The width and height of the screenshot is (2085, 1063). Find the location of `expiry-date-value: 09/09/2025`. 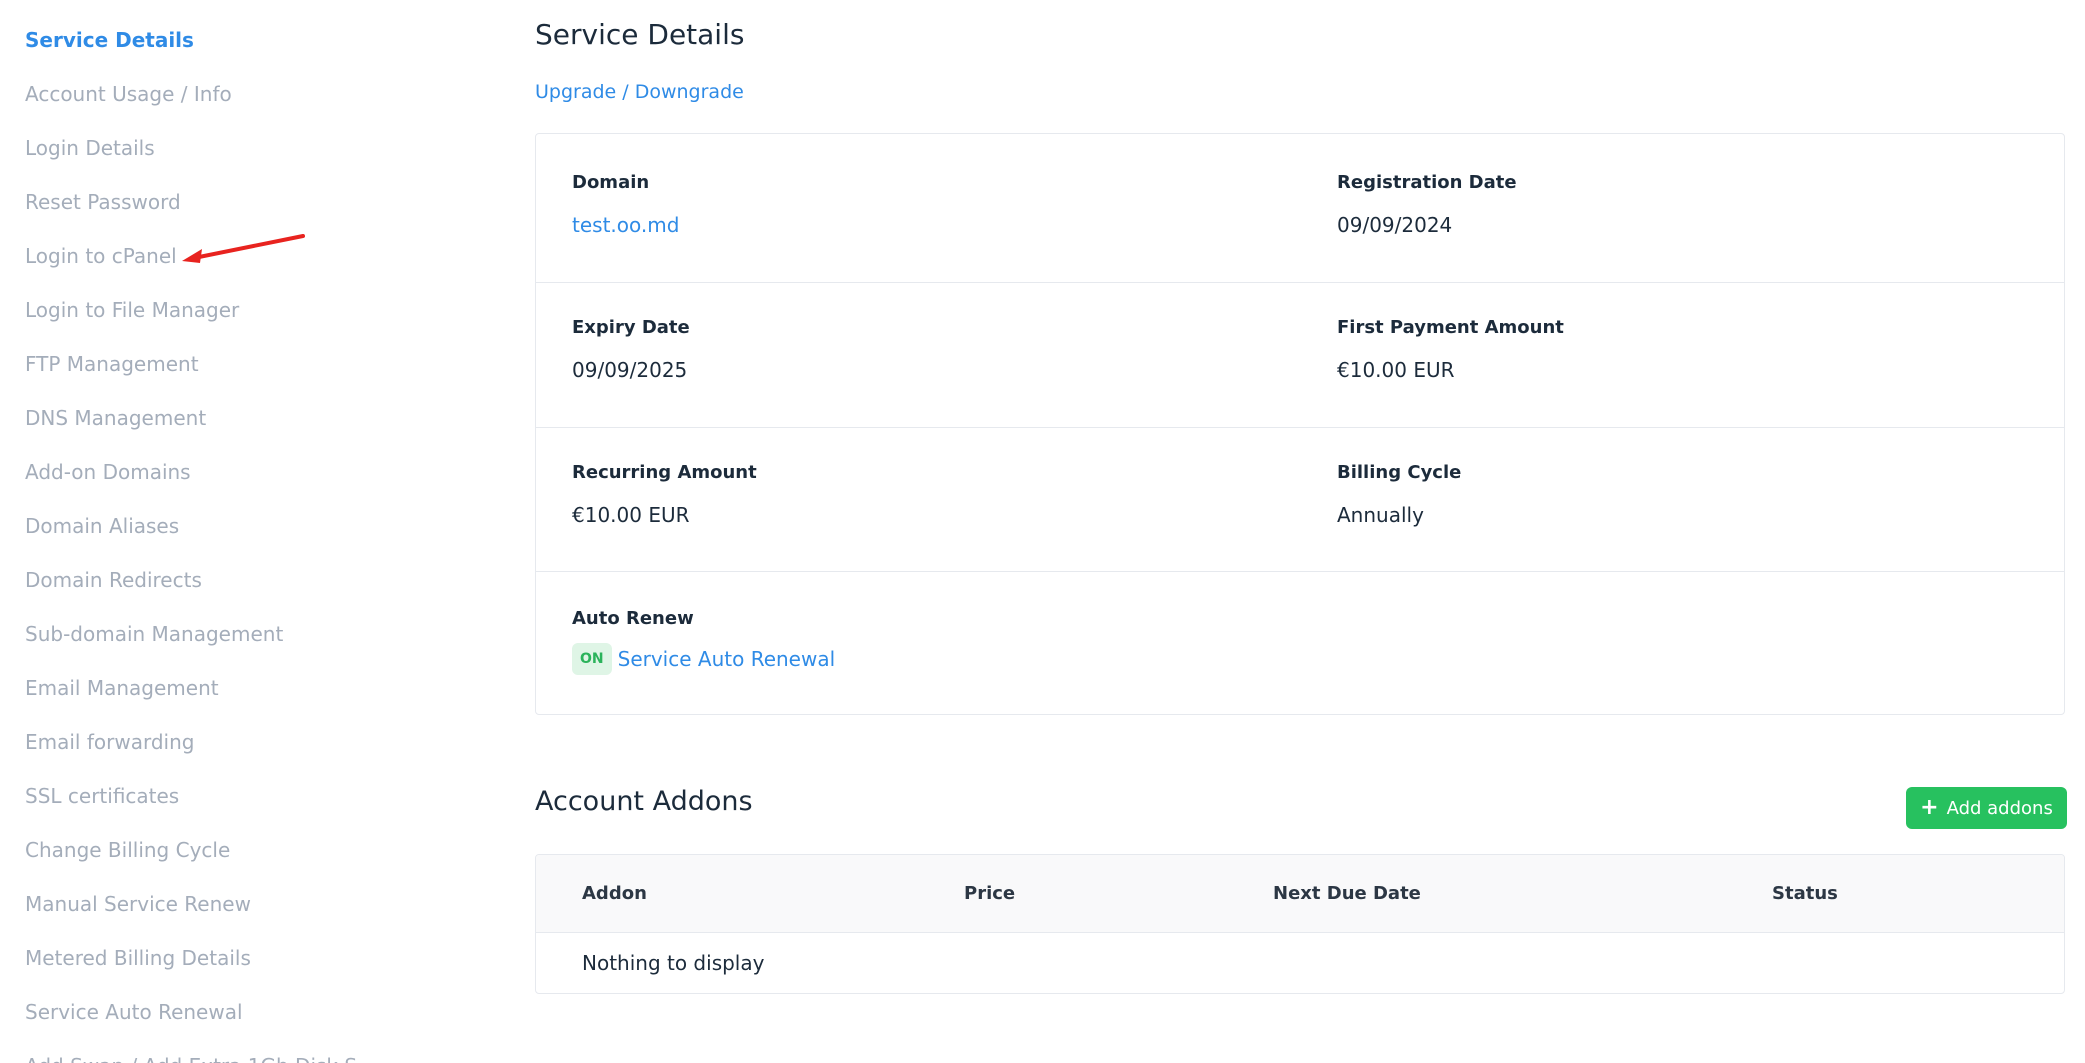

expiry-date-value: 09/09/2025 is located at coordinates (630, 370).